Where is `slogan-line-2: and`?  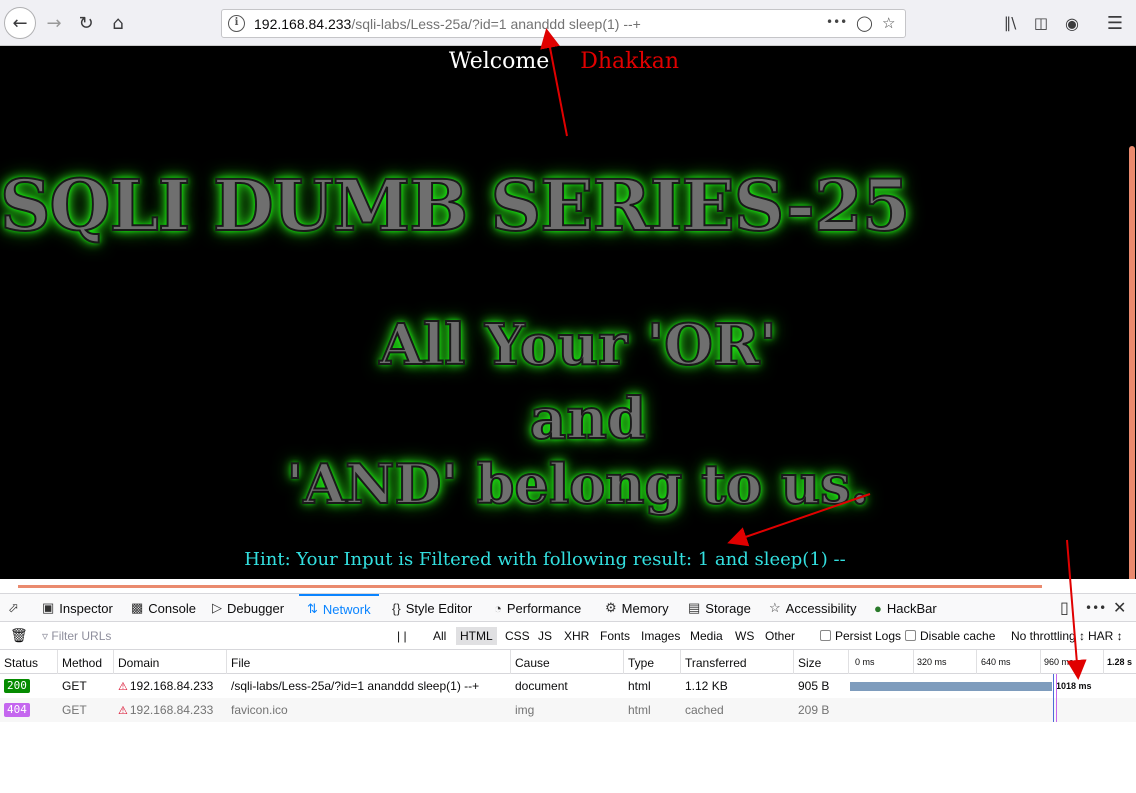 slogan-line-2: and is located at coordinates (588, 419).